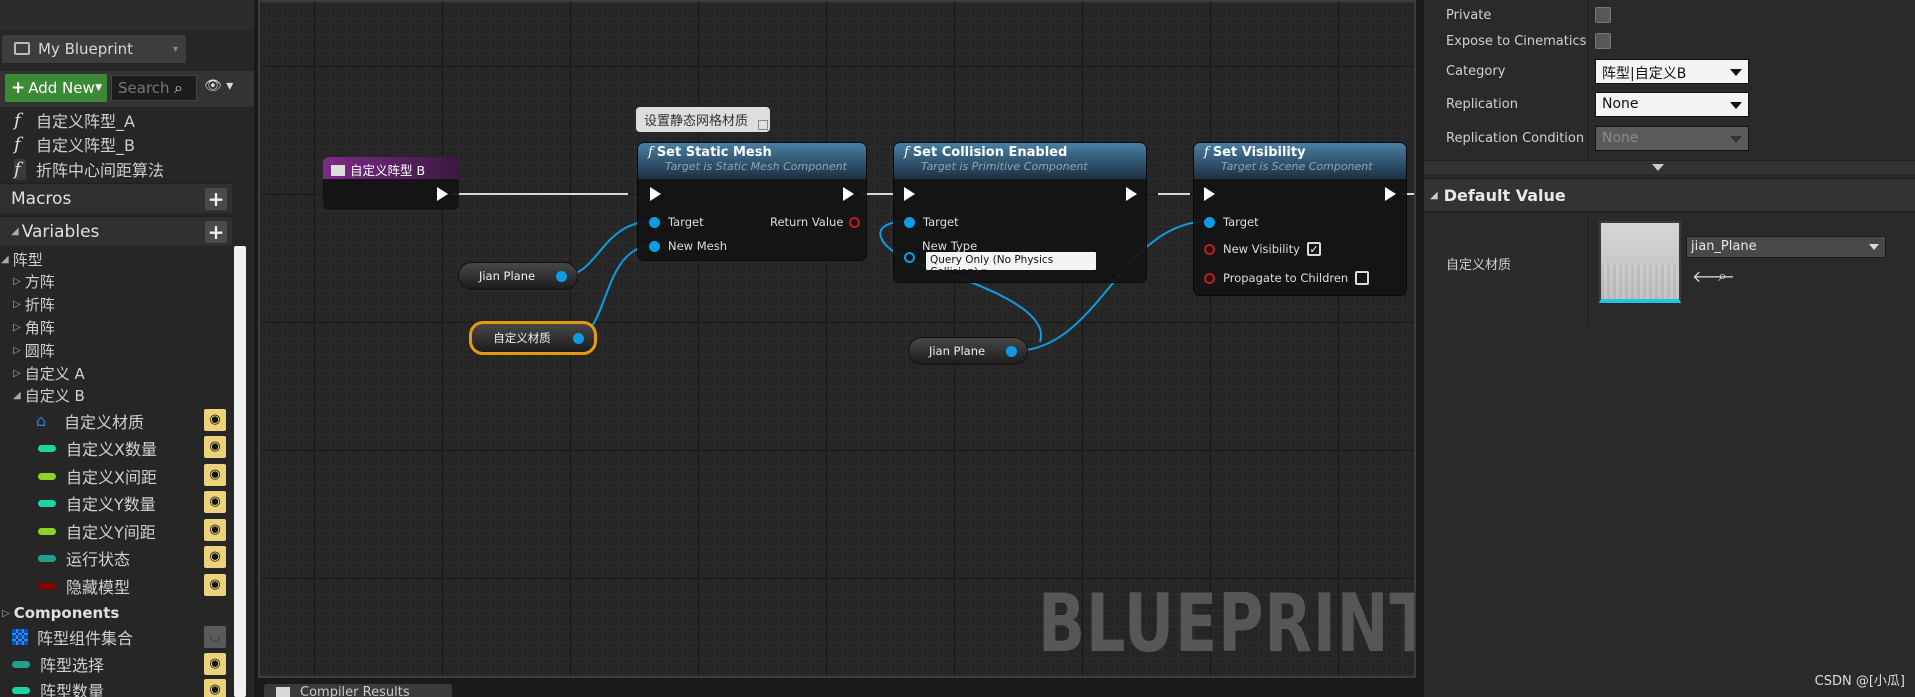 The height and width of the screenshot is (697, 1915). Describe the element at coordinates (131, 586) in the screenshot. I see `variable-item: 隐藏模型 ◉` at that location.